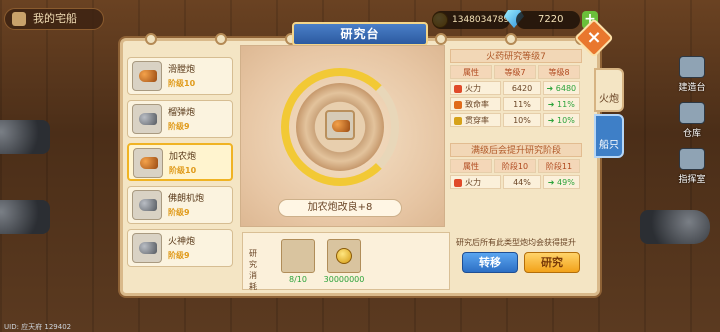 This screenshot has height=332, width=720. Describe the element at coordinates (490, 262) in the screenshot. I see `transfer-button: 转移` at that location.